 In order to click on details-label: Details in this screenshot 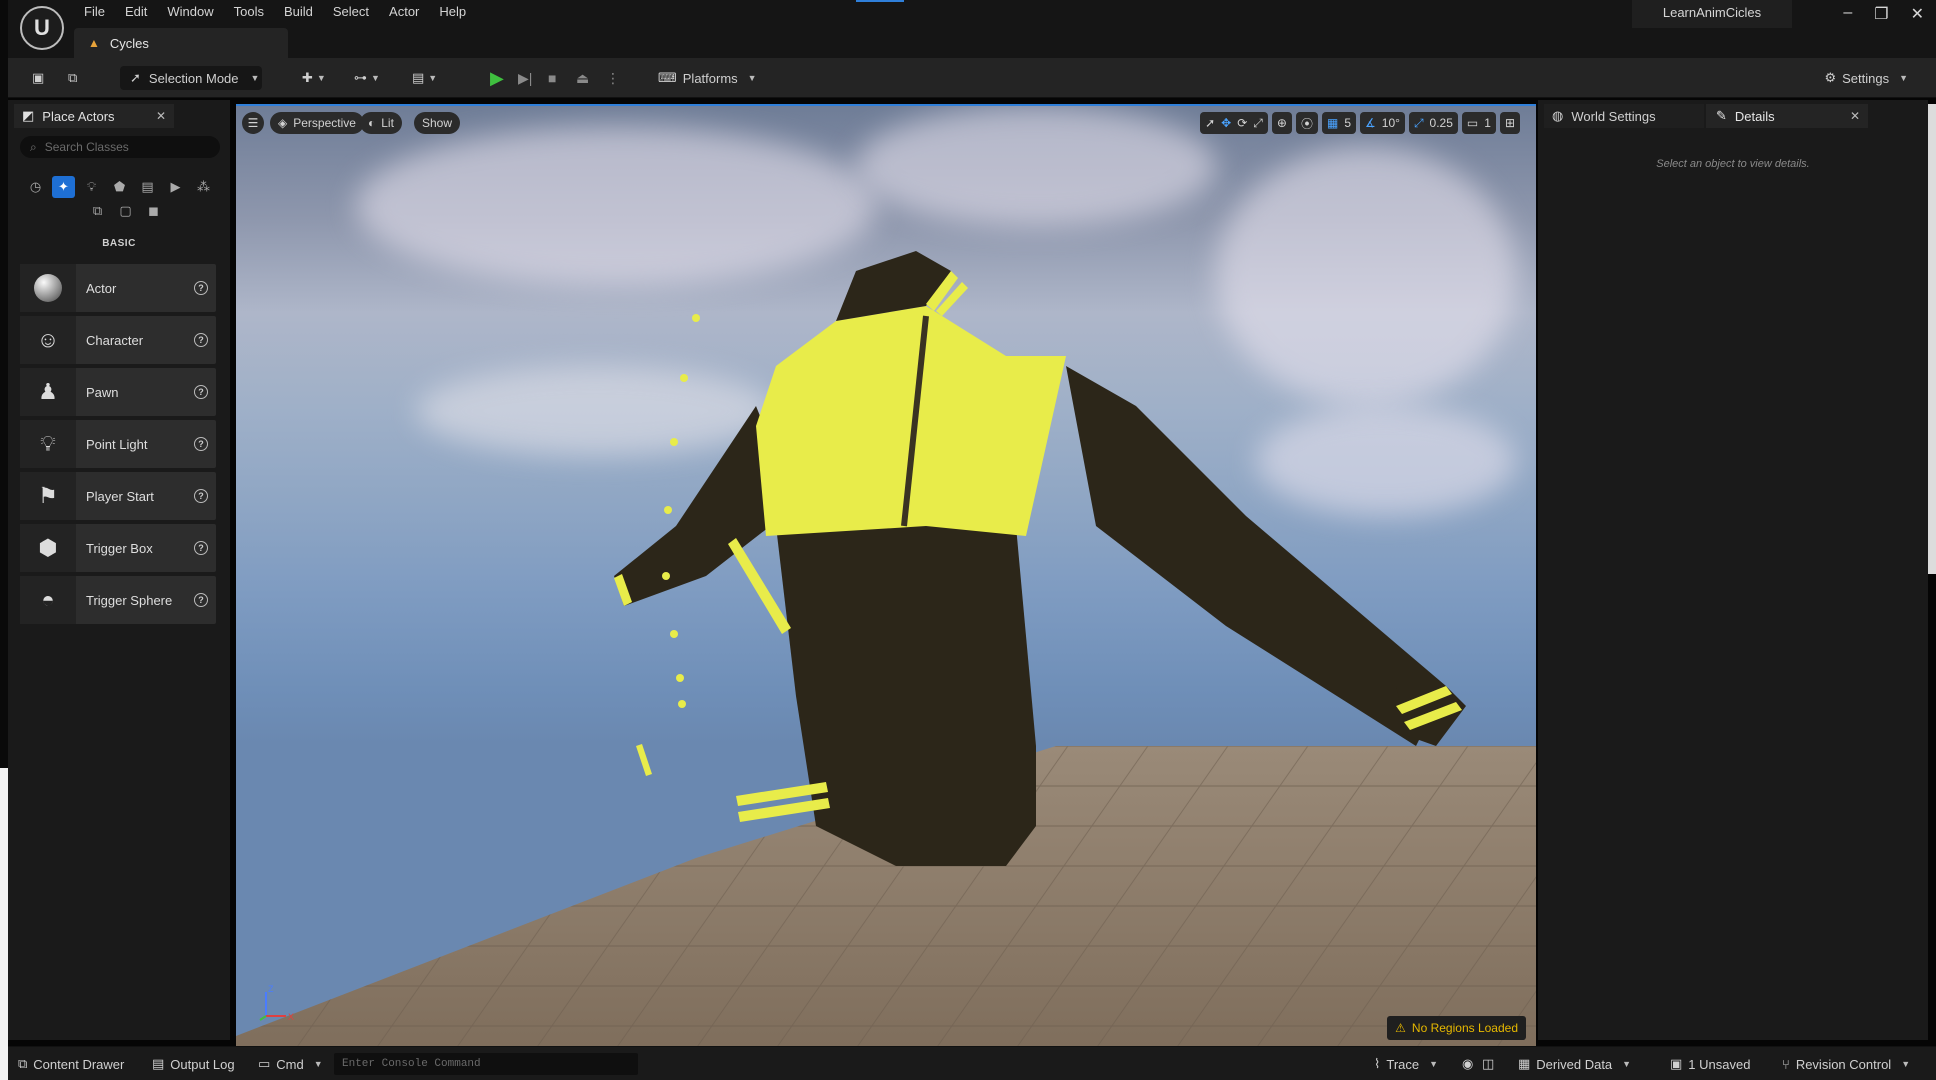, I will do `click(1754, 116)`.